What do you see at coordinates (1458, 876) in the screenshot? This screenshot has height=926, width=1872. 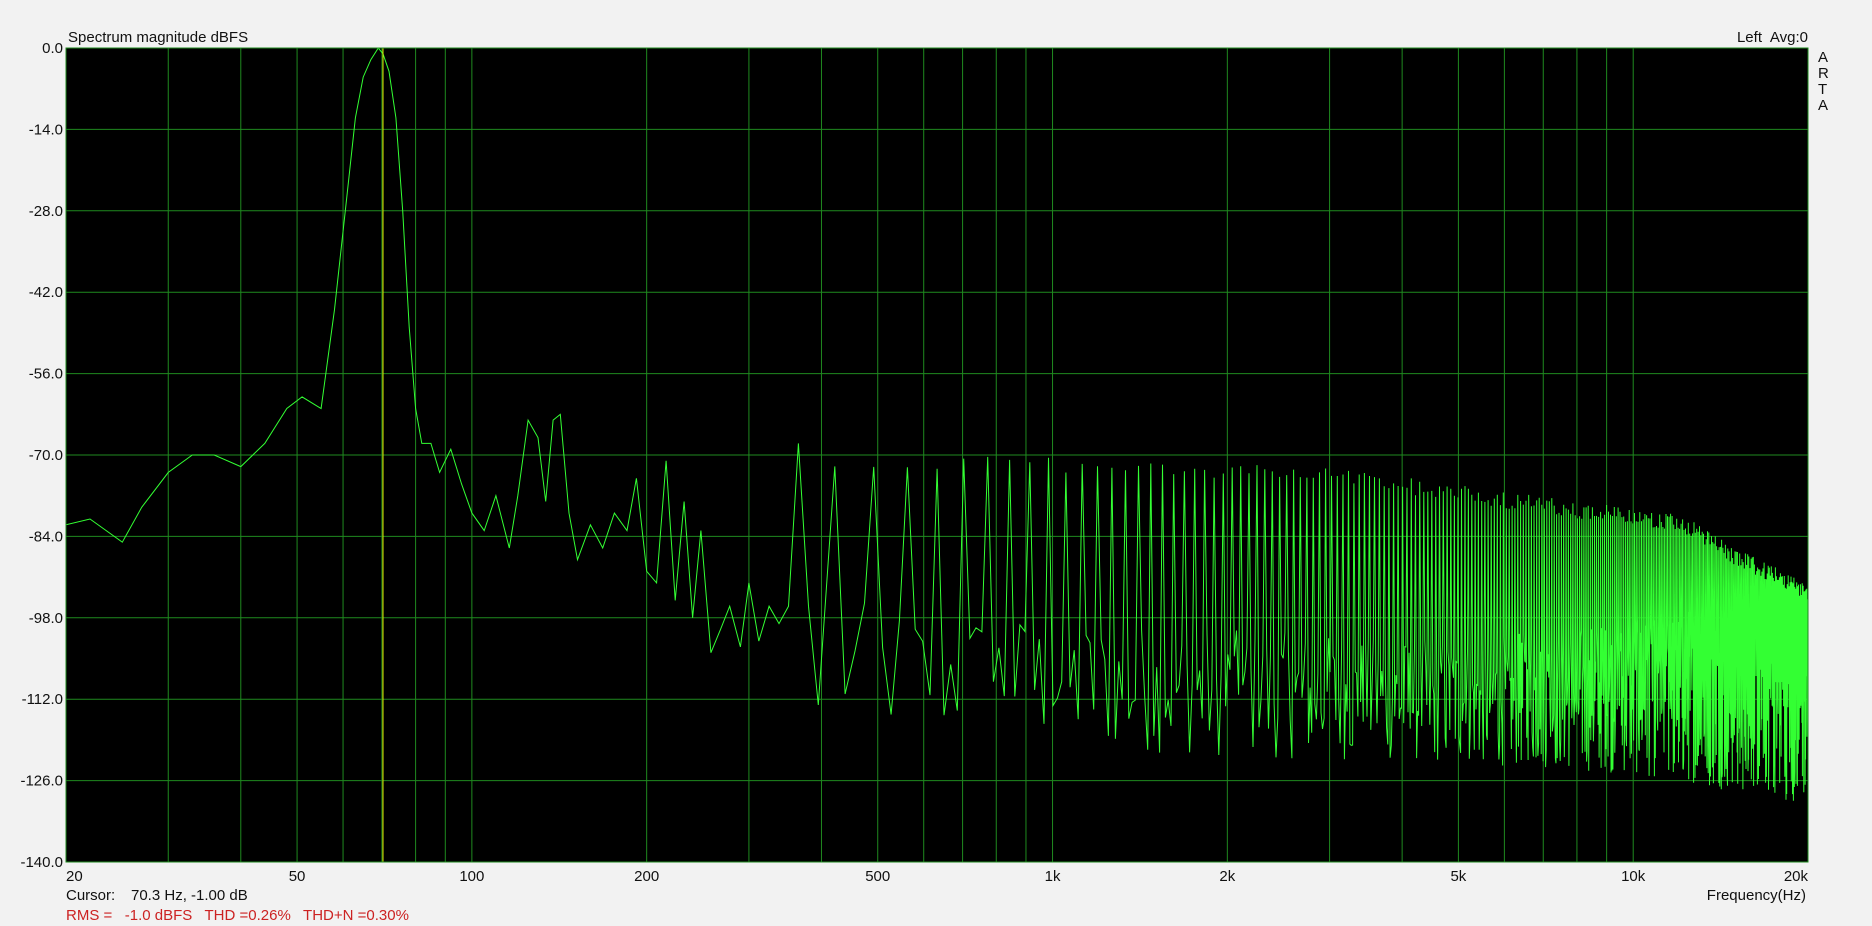 I see `x-tick-label: 5k` at bounding box center [1458, 876].